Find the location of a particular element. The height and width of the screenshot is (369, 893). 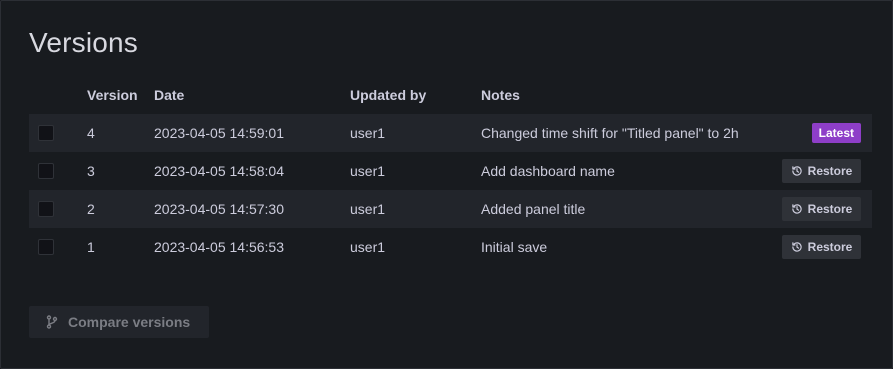

version-notes: Added panel title is located at coordinates (533, 209).